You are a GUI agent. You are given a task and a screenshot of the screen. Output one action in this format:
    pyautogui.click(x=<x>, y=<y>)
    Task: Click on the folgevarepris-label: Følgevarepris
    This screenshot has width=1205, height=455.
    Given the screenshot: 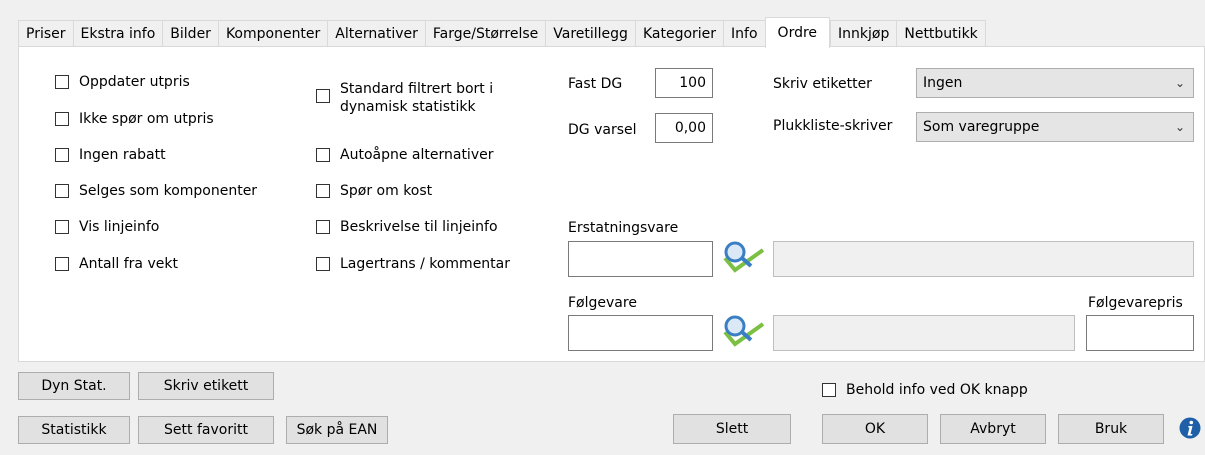 What is the action you would take?
    pyautogui.click(x=1135, y=303)
    